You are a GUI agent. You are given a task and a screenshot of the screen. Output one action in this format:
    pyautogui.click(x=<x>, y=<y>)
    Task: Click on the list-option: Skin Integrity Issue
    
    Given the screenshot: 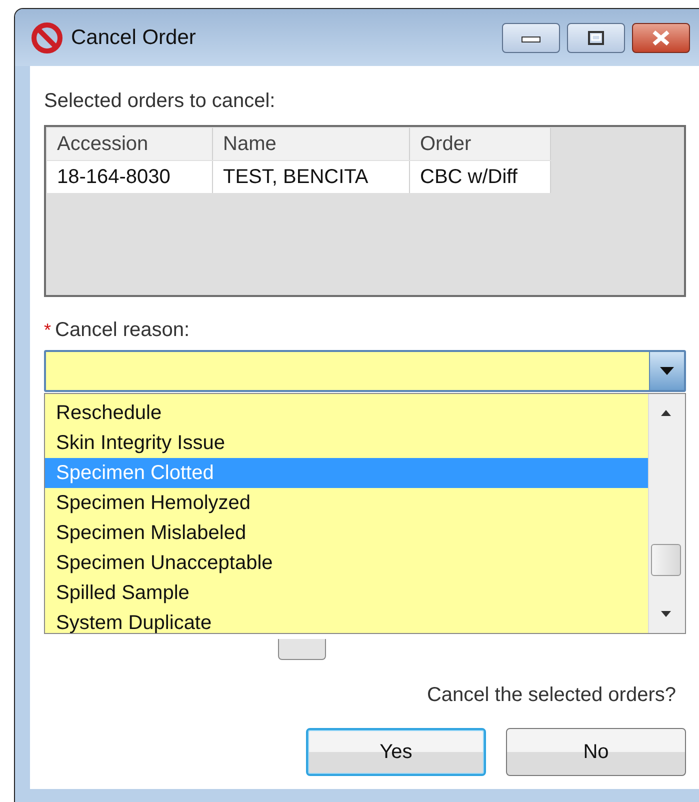 What is the action you would take?
    pyautogui.click(x=346, y=443)
    